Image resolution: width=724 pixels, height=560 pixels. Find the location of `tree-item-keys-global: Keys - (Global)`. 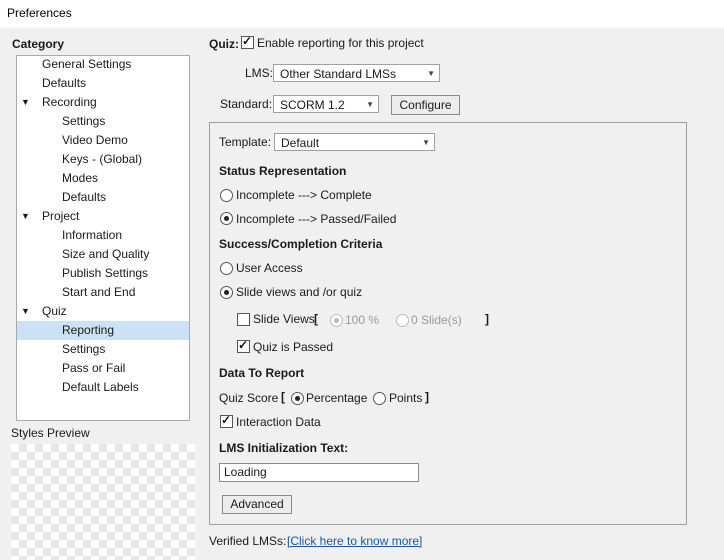

tree-item-keys-global: Keys - (Global) is located at coordinates (103, 159).